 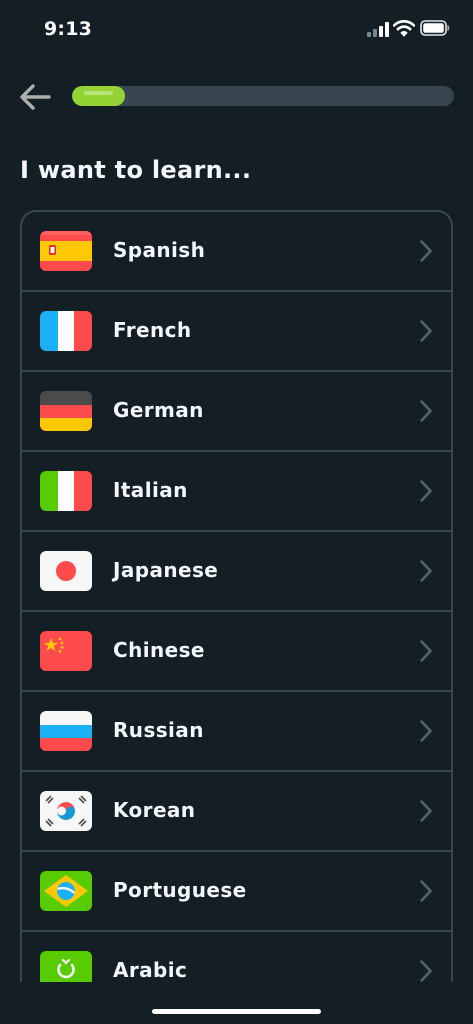 What do you see at coordinates (66, 651) in the screenshot?
I see `china-flag-icon` at bounding box center [66, 651].